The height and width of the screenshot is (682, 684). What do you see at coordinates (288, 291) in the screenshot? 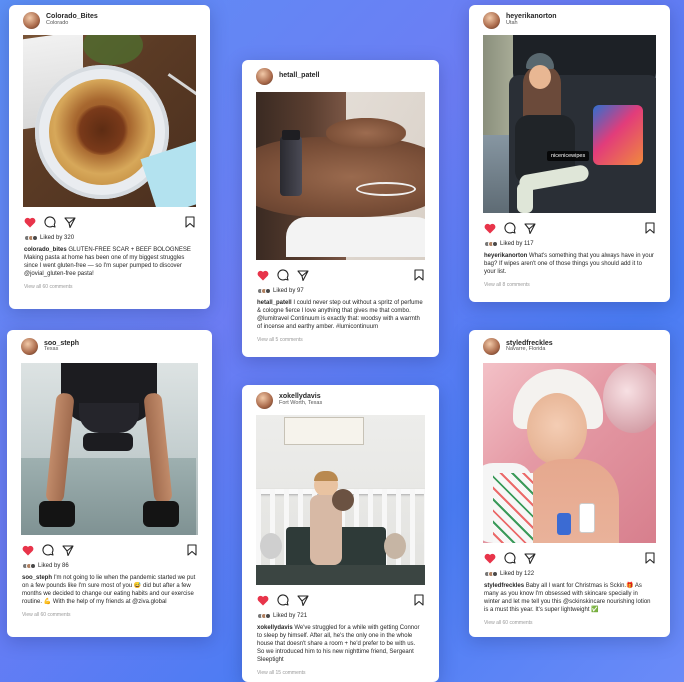
I see `like-count: Liked by 97` at bounding box center [288, 291].